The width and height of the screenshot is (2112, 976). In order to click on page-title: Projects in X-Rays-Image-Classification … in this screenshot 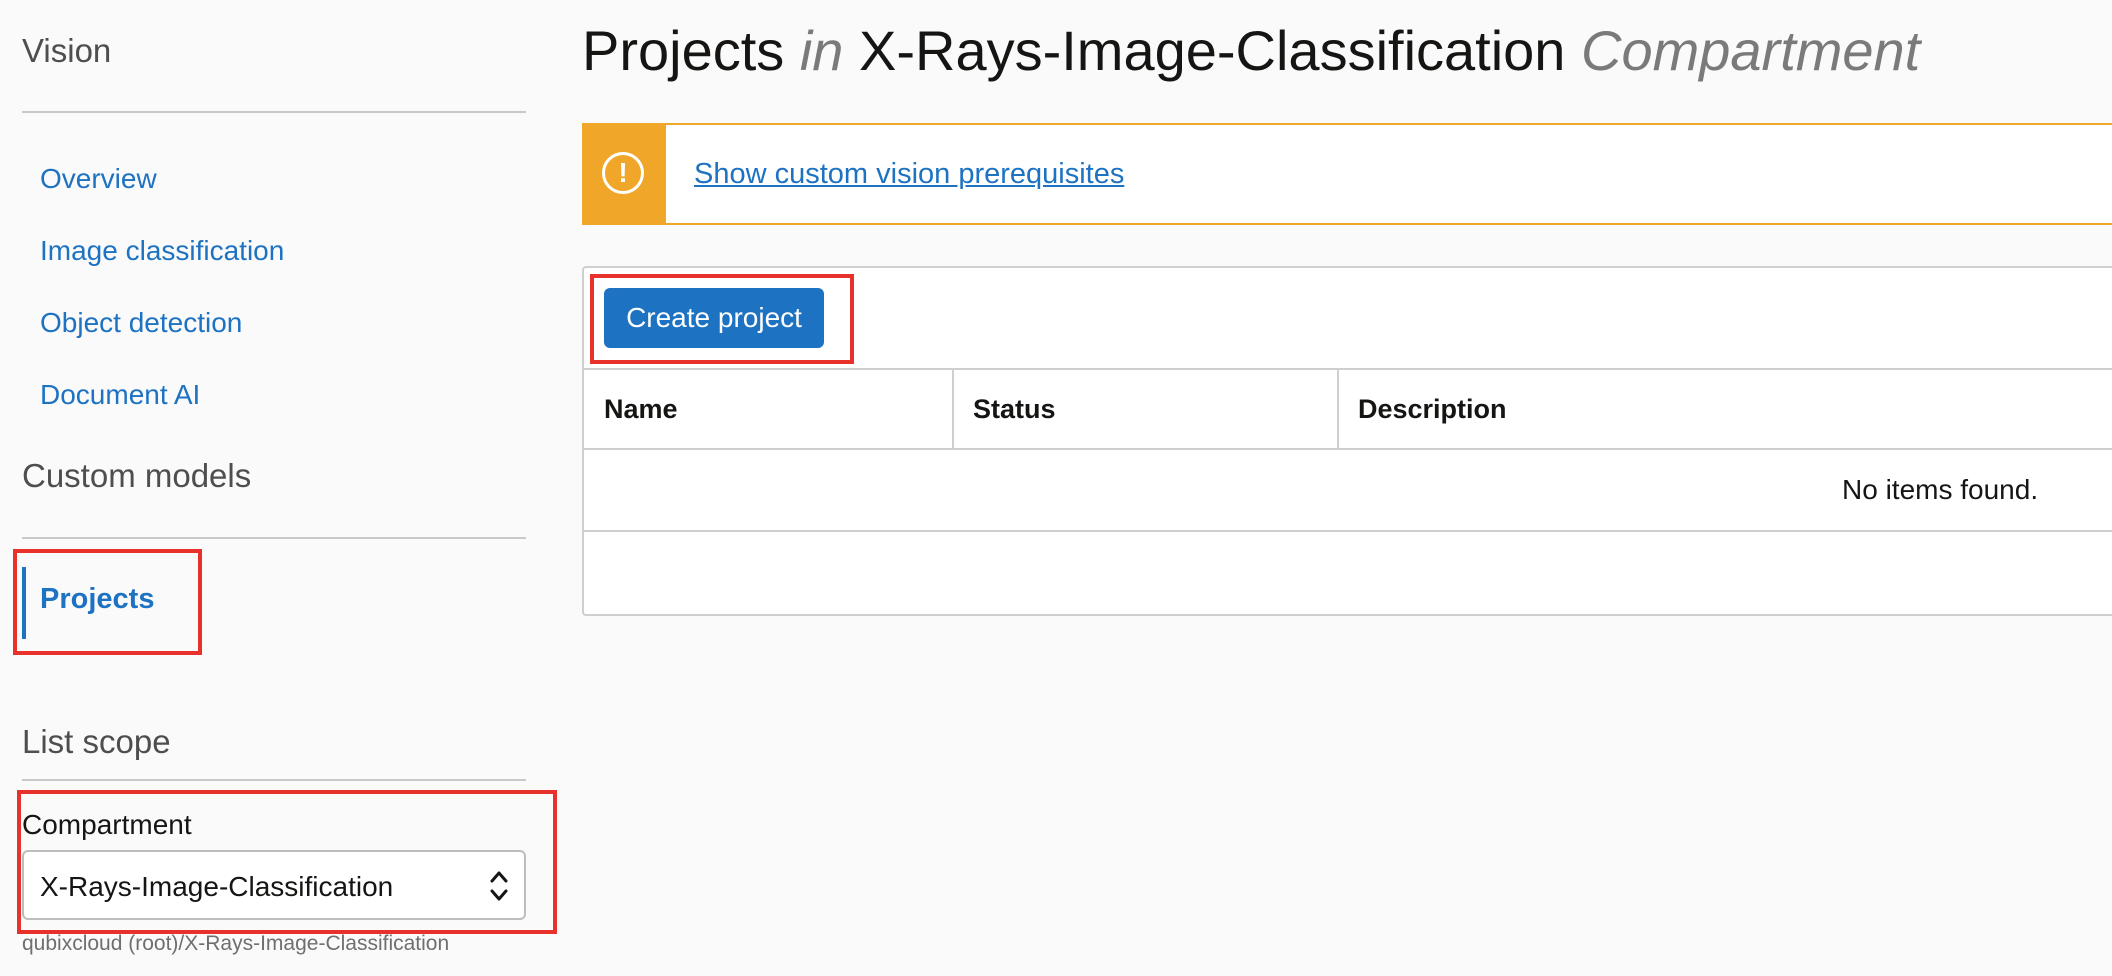, I will do `click(1251, 50)`.